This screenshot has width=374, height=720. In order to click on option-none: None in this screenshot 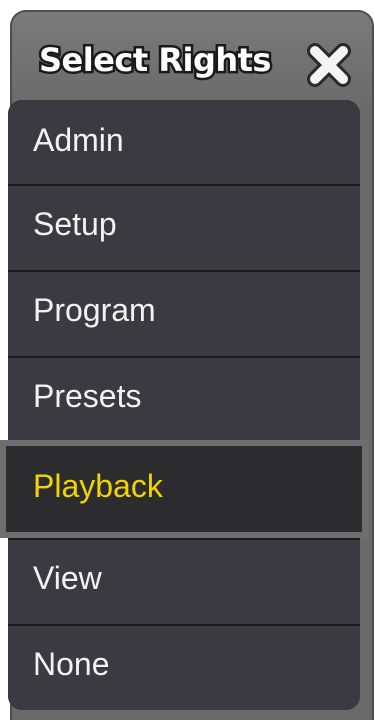, I will do `click(184, 668)`.